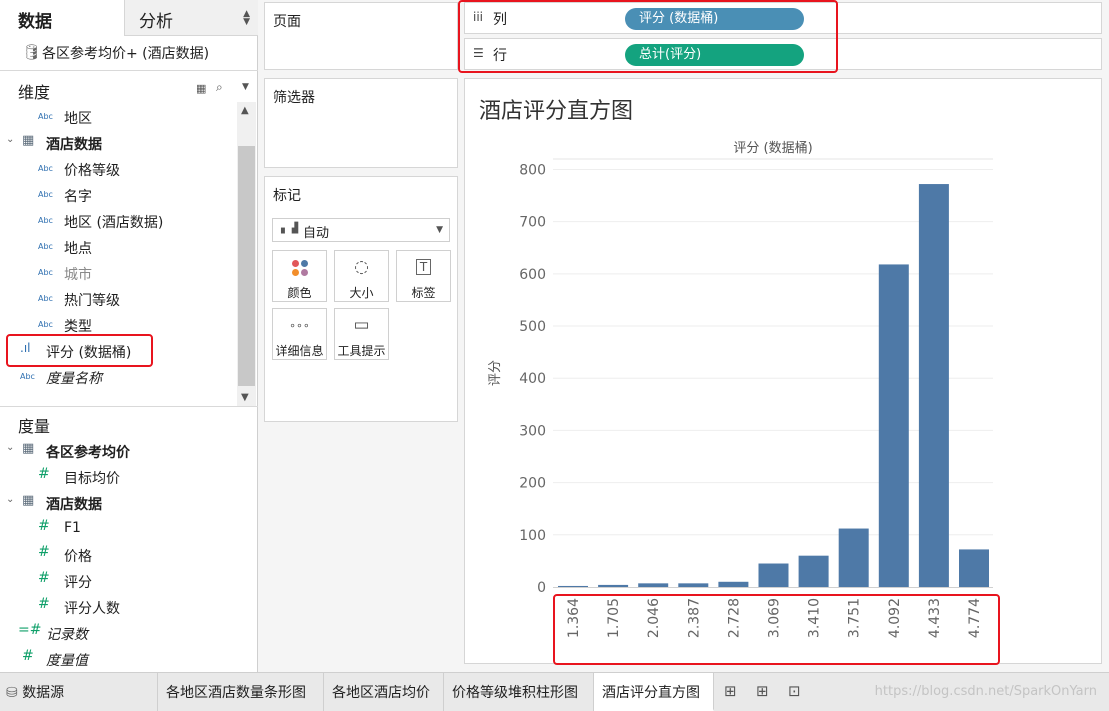 The height and width of the screenshot is (711, 1109). What do you see at coordinates (794, 691) in the screenshot?
I see `new-story-icon: ⊡` at bounding box center [794, 691].